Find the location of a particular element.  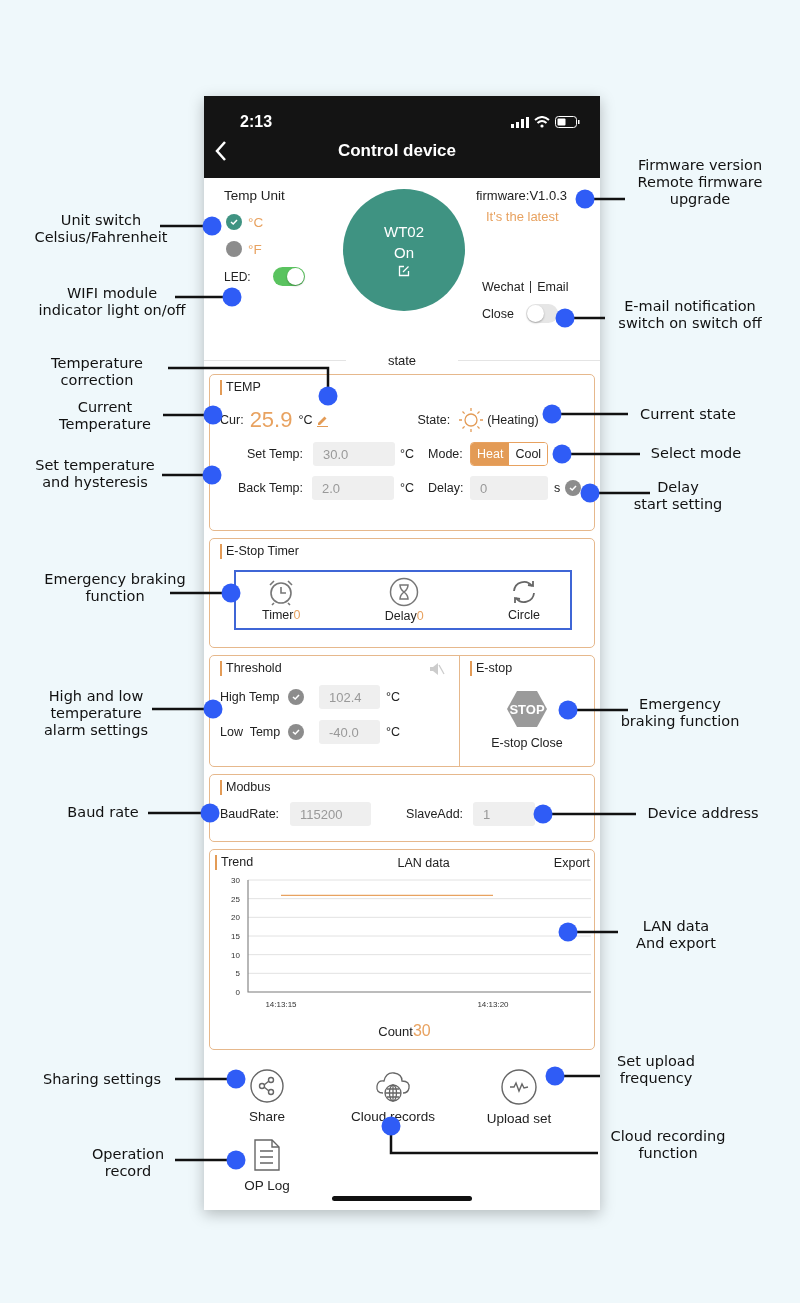

pulse-icon is located at coordinates (519, 1087).